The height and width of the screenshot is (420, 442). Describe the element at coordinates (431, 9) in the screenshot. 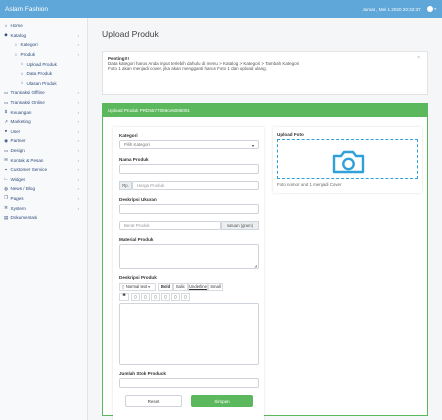

I see `user-menu: ▾` at that location.